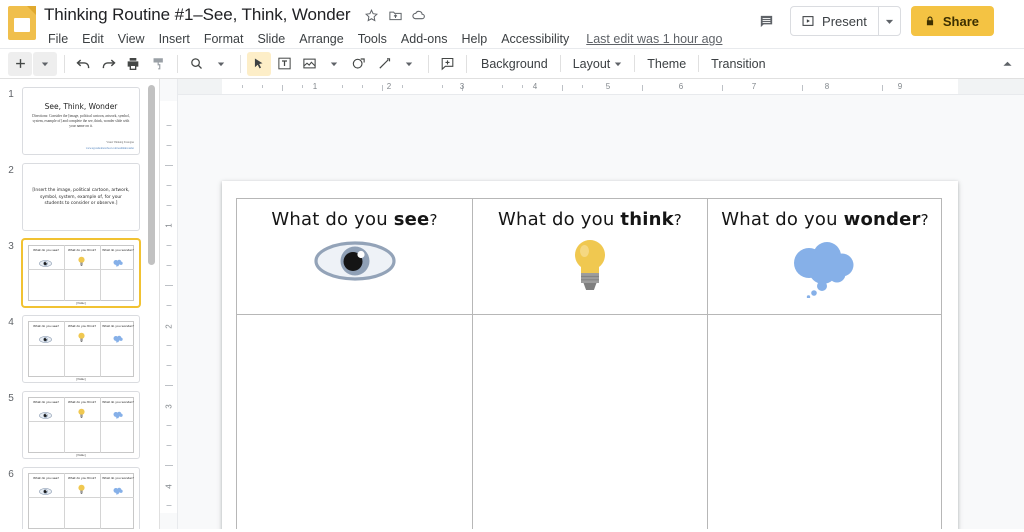  I want to click on google-slides-icon, so click(22, 23).